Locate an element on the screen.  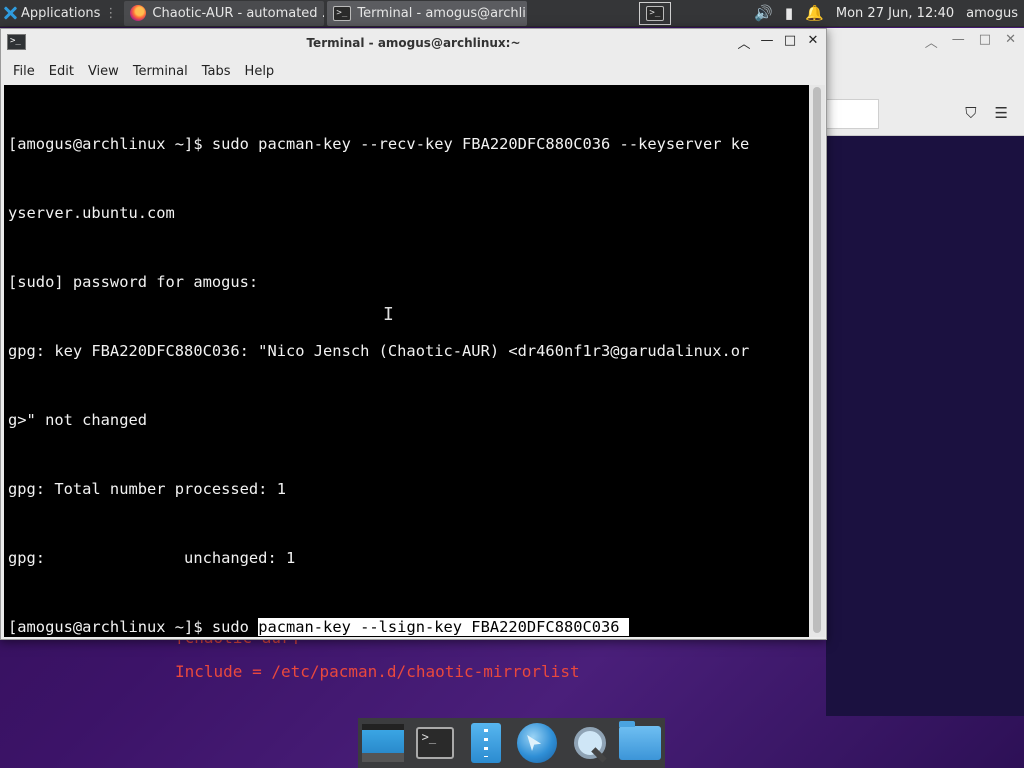
dock-web-browser is located at coordinates (537, 743).